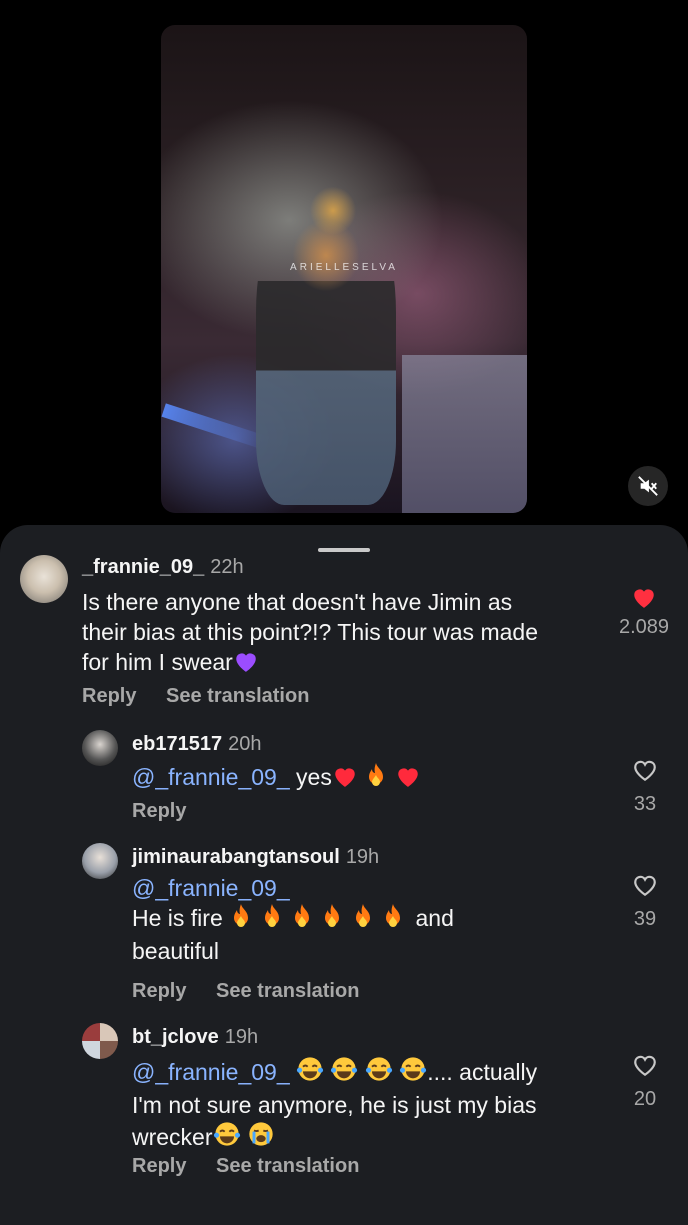 The image size is (688, 1225). What do you see at coordinates (261, 1137) in the screenshot?
I see `crying-face-emoji` at bounding box center [261, 1137].